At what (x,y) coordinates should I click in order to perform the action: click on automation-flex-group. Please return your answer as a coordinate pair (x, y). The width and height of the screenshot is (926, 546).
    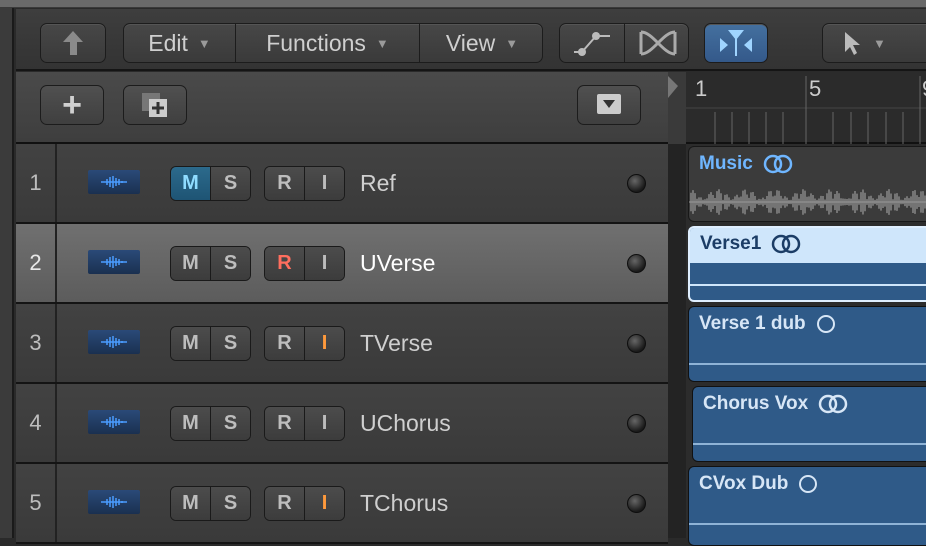
    Looking at the image, I should click on (624, 43).